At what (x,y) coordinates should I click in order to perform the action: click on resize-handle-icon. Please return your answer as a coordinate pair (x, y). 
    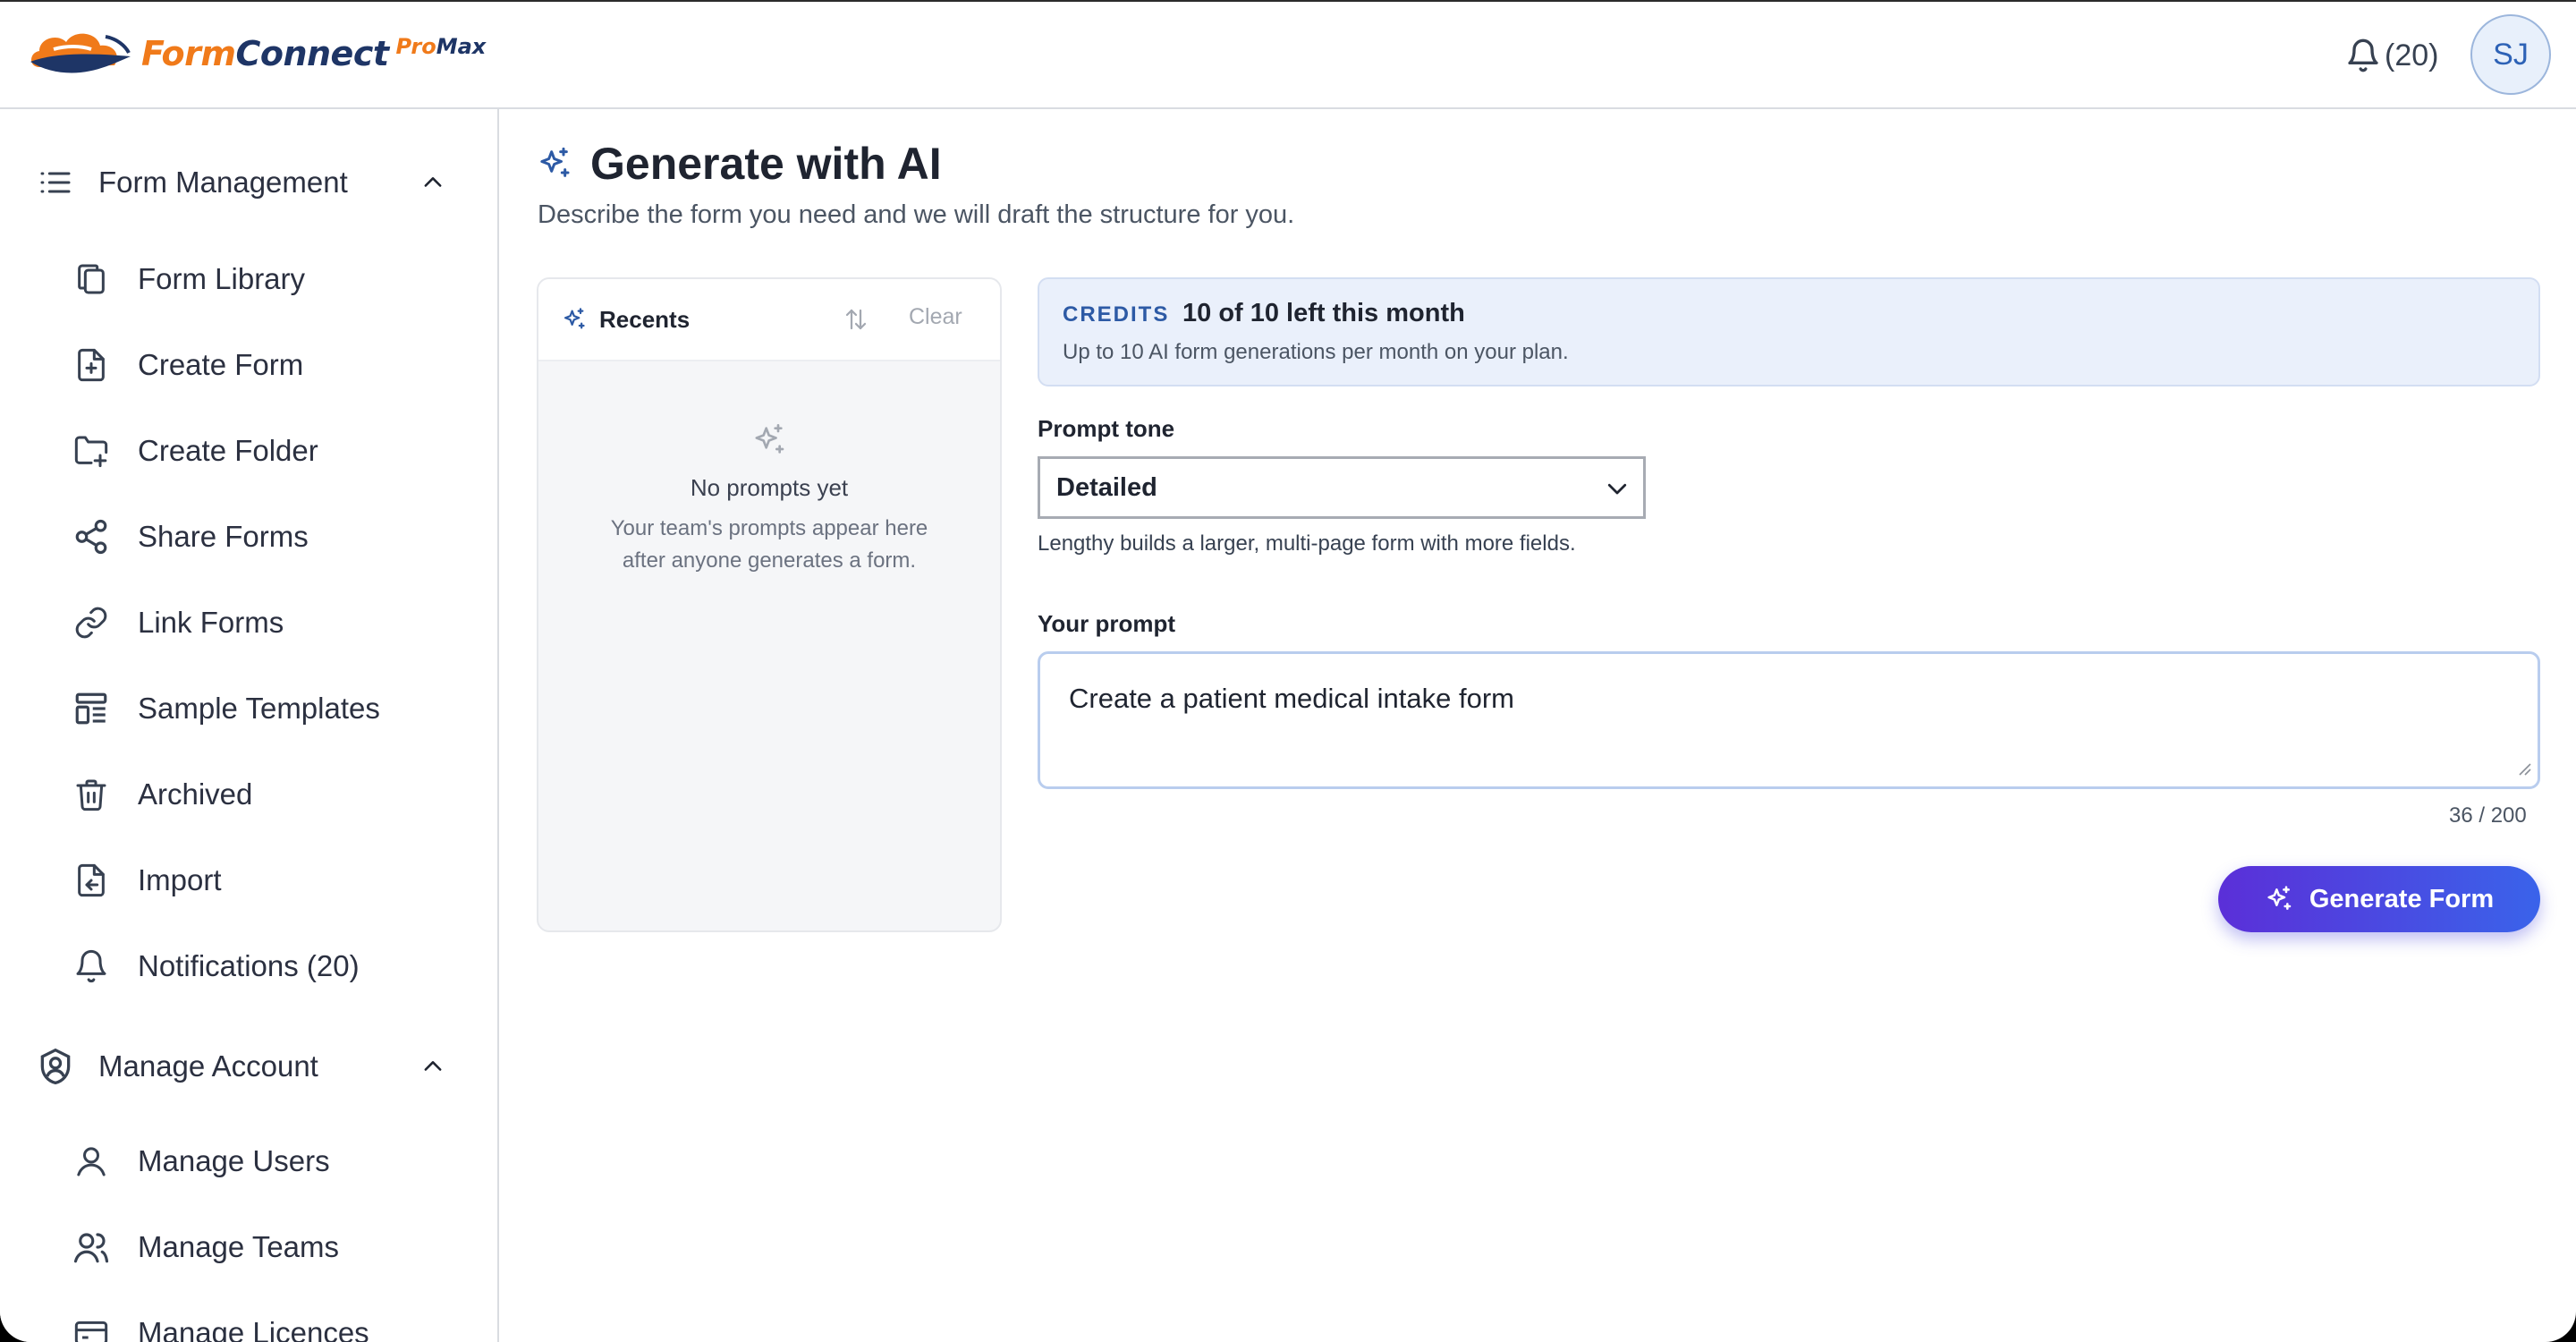
    Looking at the image, I should click on (2524, 771).